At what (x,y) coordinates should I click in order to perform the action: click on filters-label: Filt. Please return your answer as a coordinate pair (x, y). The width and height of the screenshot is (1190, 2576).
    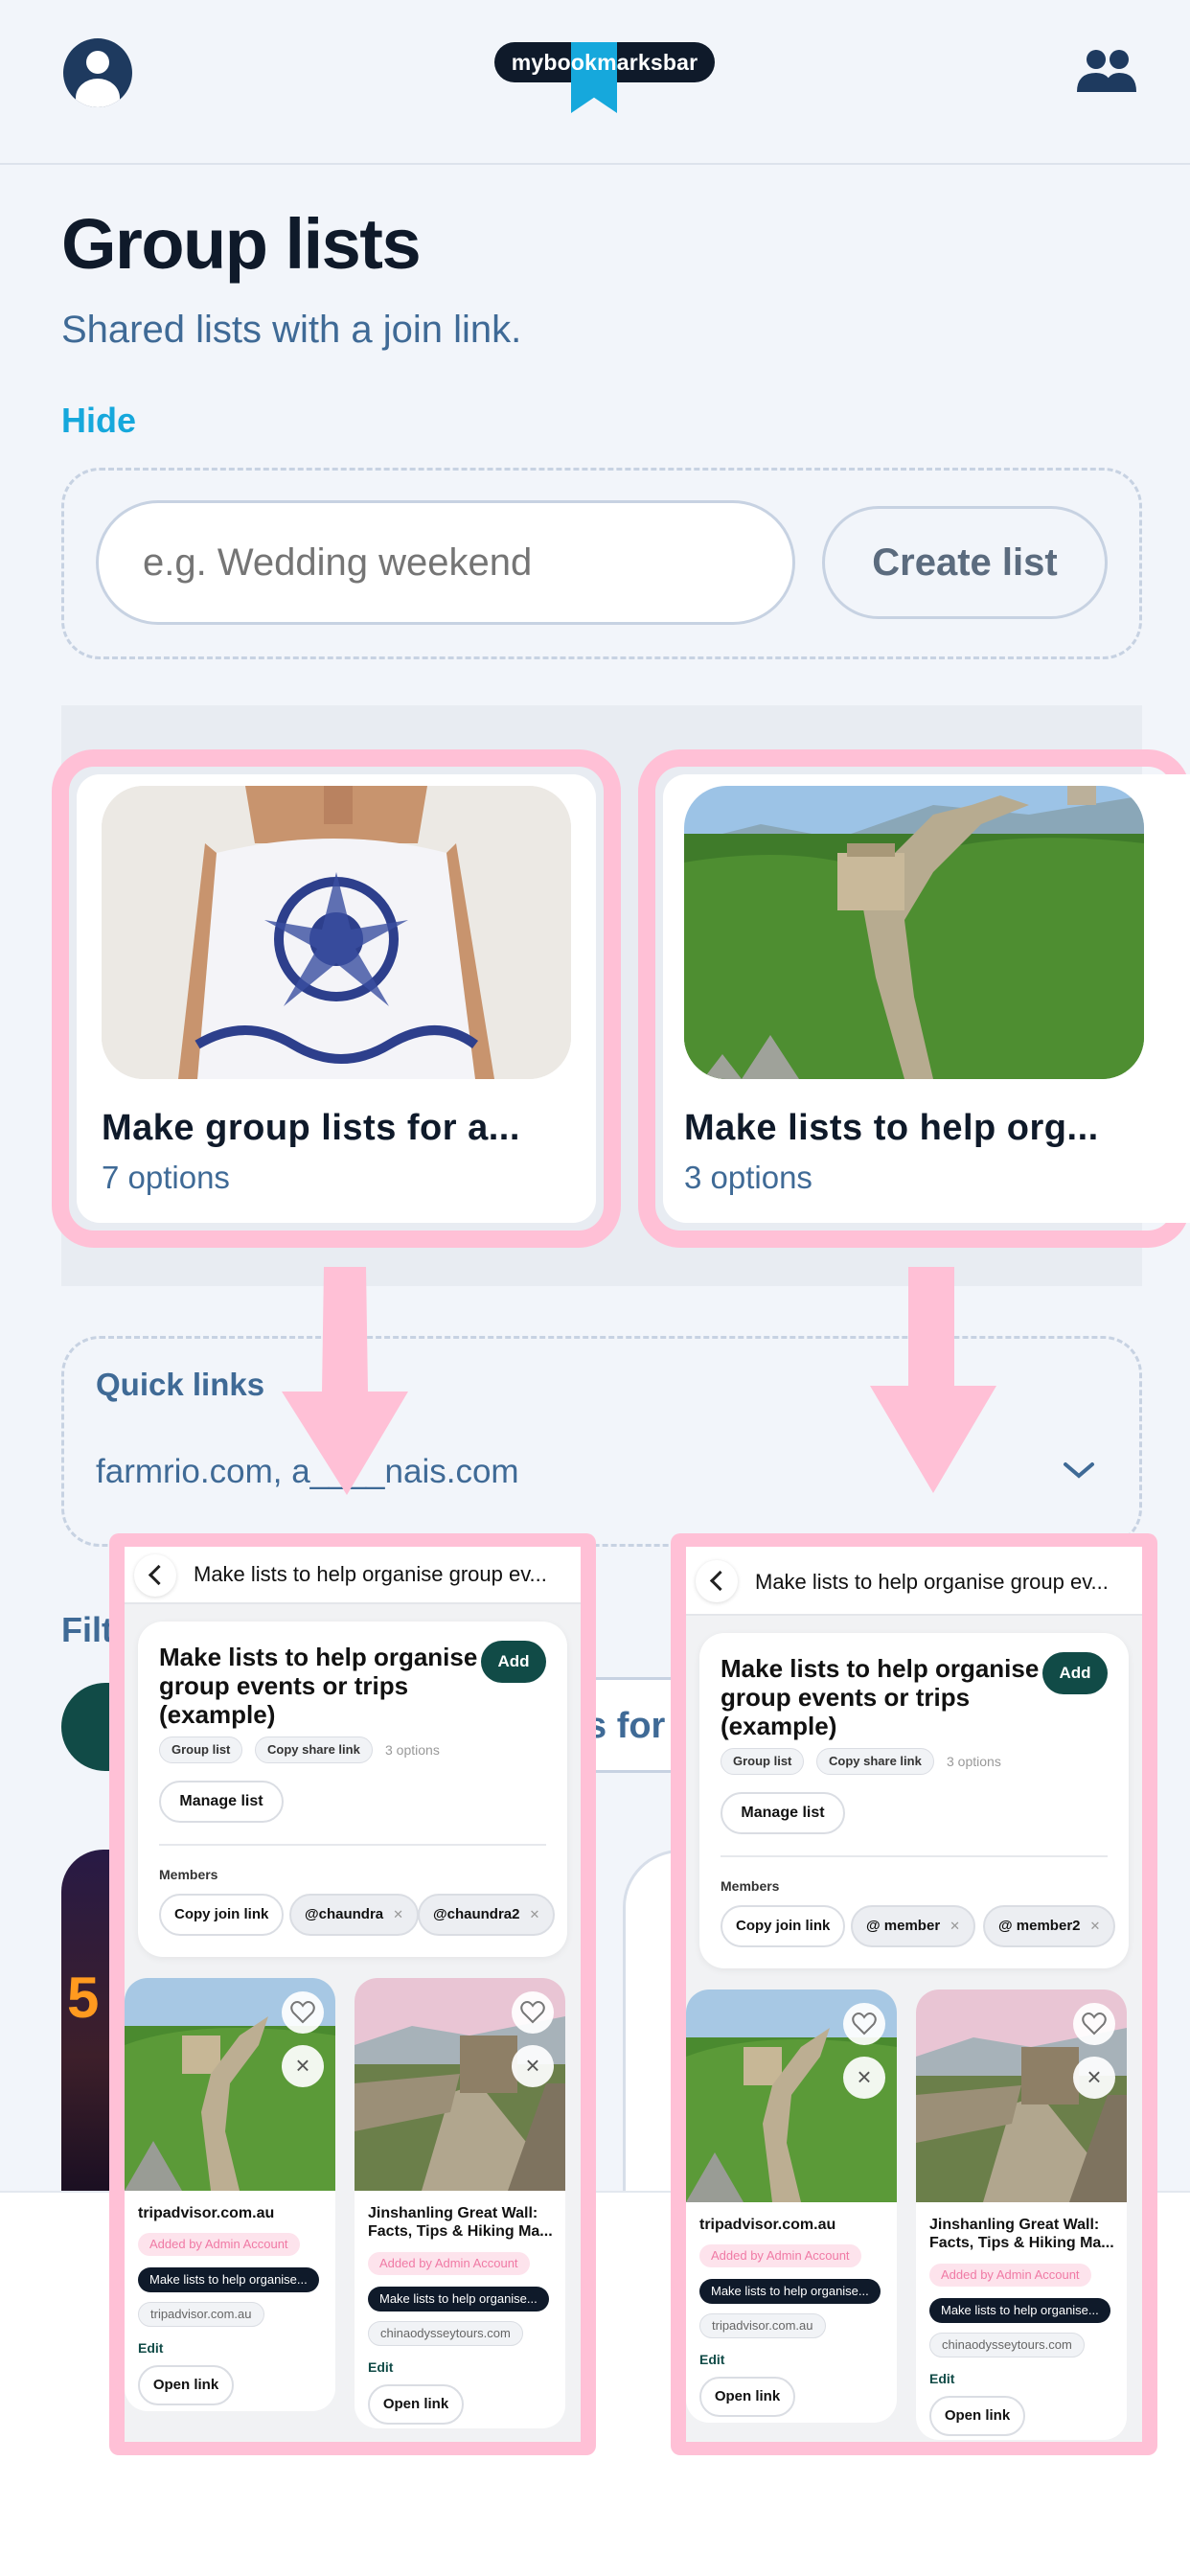
    Looking at the image, I should click on (87, 1629).